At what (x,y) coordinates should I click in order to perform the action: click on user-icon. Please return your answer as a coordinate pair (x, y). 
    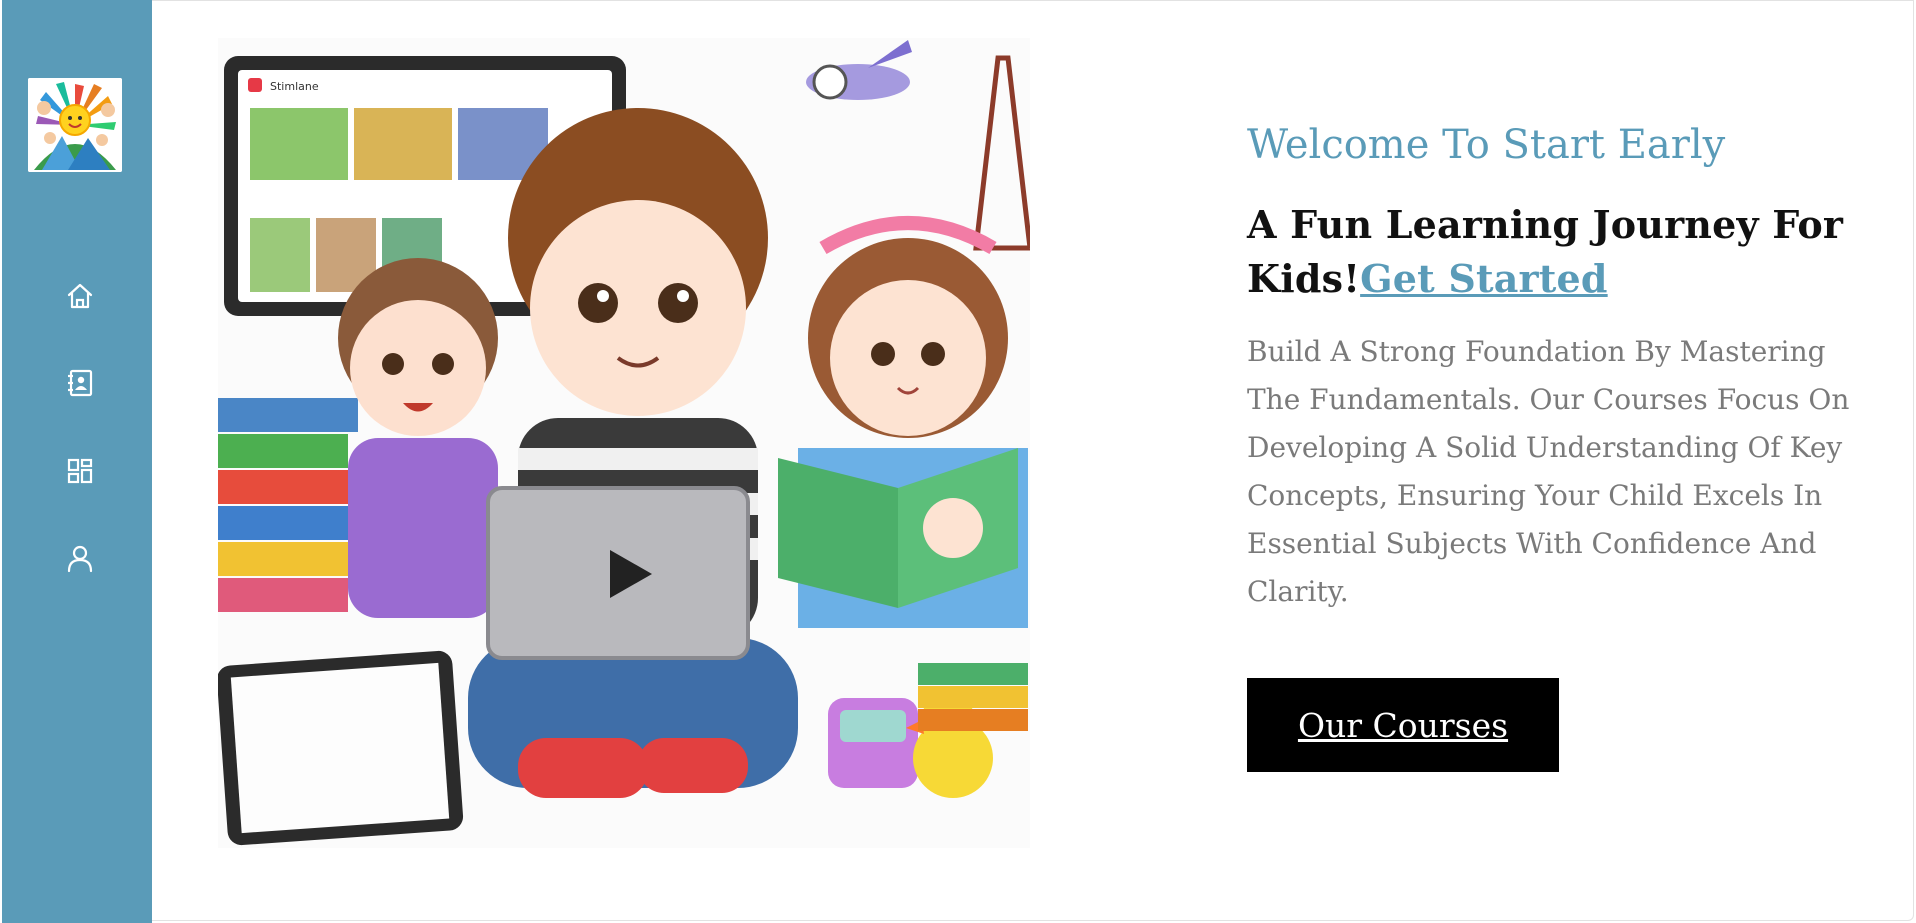
    Looking at the image, I should click on (80, 559).